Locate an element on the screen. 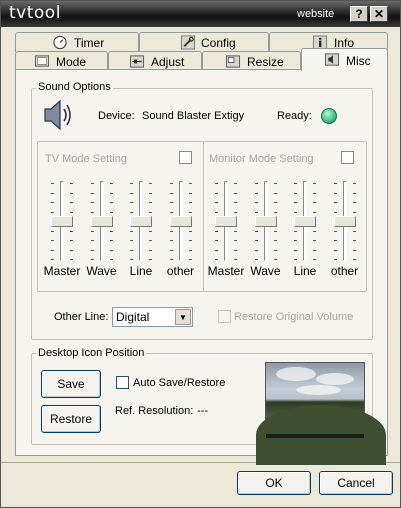 The height and width of the screenshot is (508, 401). restore-volume-checkbox is located at coordinates (224, 316).